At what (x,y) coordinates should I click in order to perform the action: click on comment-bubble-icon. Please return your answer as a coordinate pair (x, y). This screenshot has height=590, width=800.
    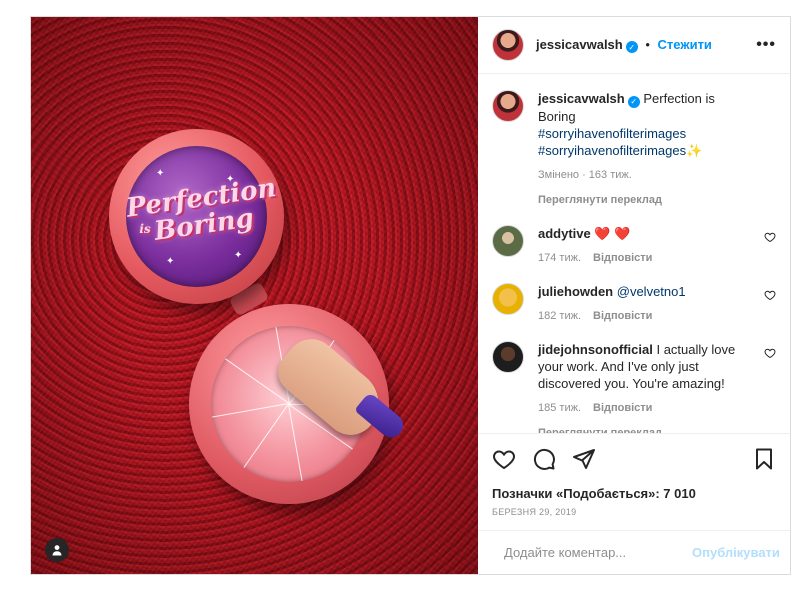
    Looking at the image, I should click on (544, 459).